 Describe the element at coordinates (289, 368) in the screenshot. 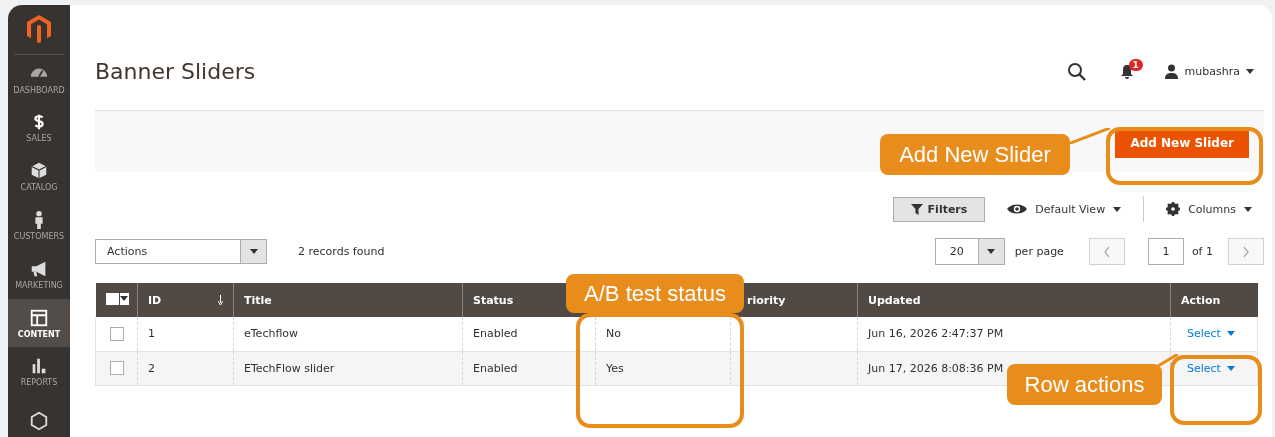

I see `table-cell: ETechFlow slider` at that location.